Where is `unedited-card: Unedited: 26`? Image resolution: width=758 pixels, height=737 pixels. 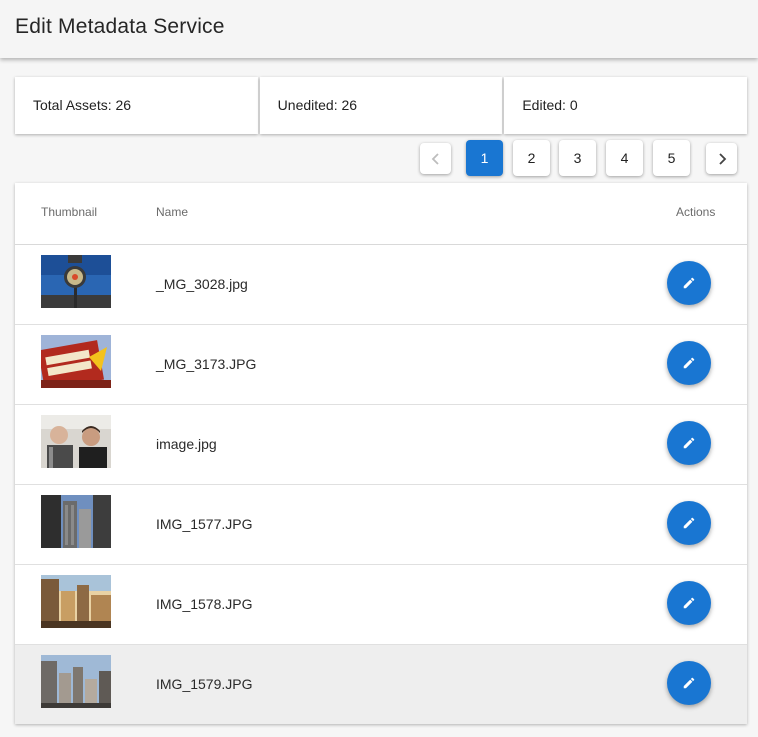 unedited-card: Unedited: 26 is located at coordinates (381, 105).